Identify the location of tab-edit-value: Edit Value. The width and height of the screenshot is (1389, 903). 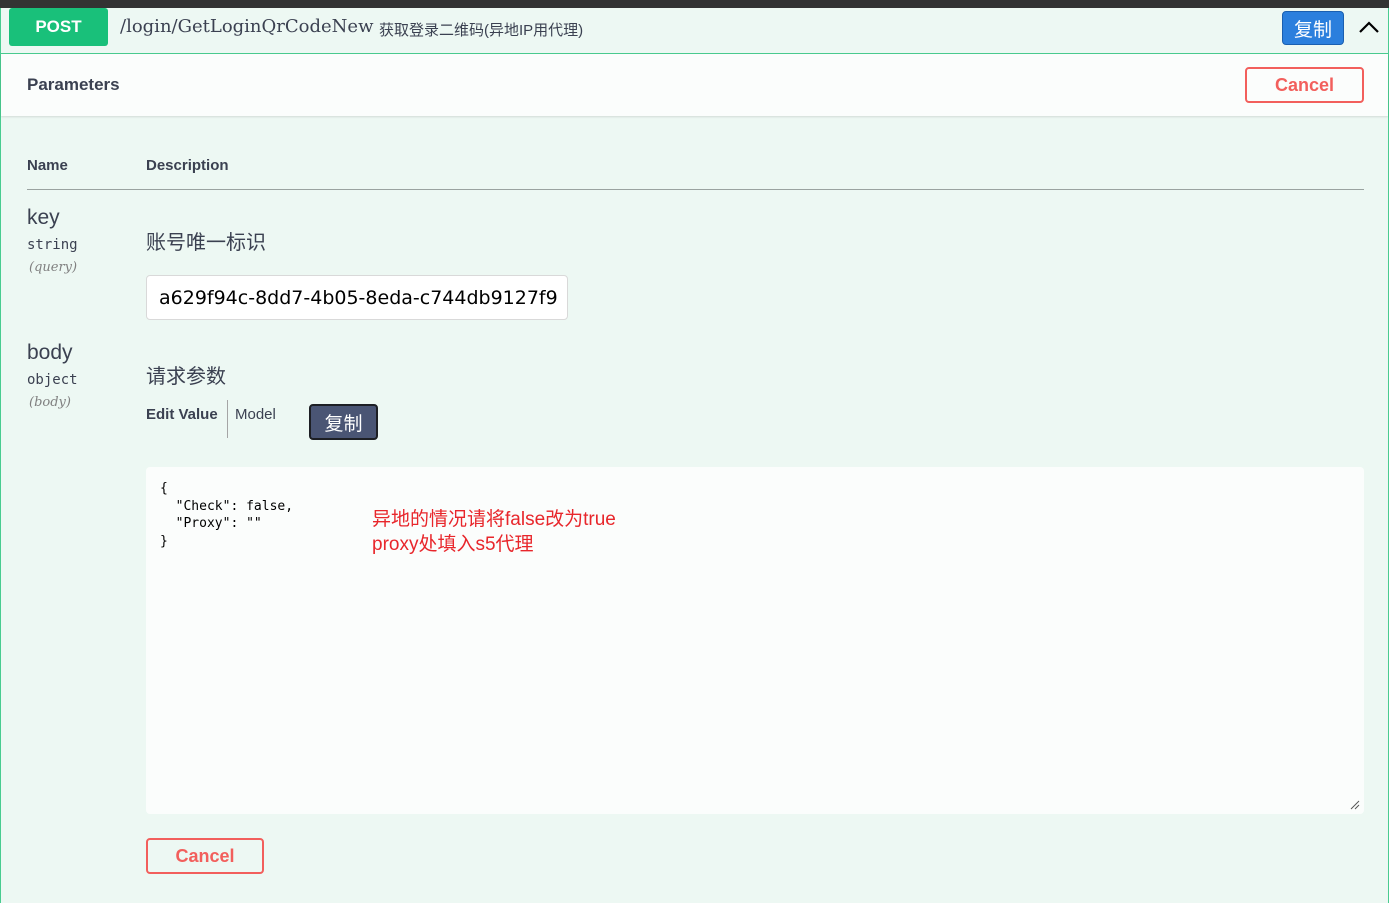
(182, 414).